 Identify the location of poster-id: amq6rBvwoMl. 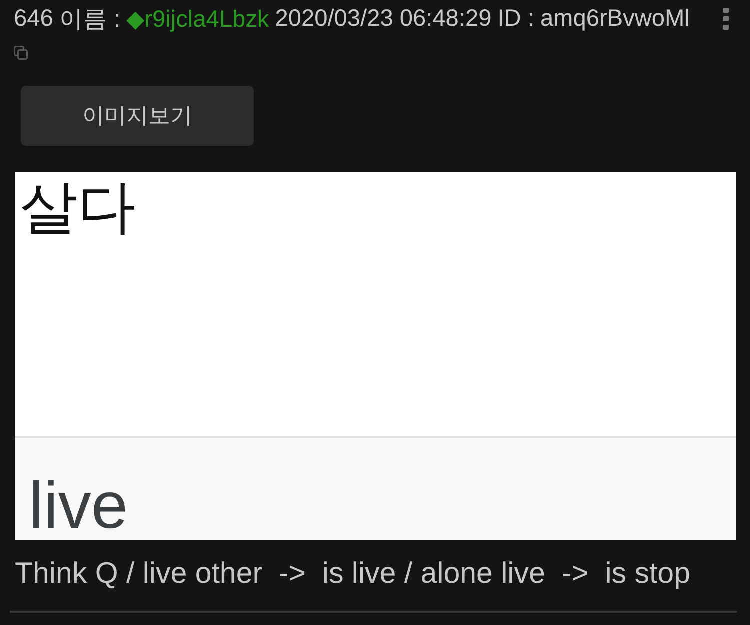
(615, 19).